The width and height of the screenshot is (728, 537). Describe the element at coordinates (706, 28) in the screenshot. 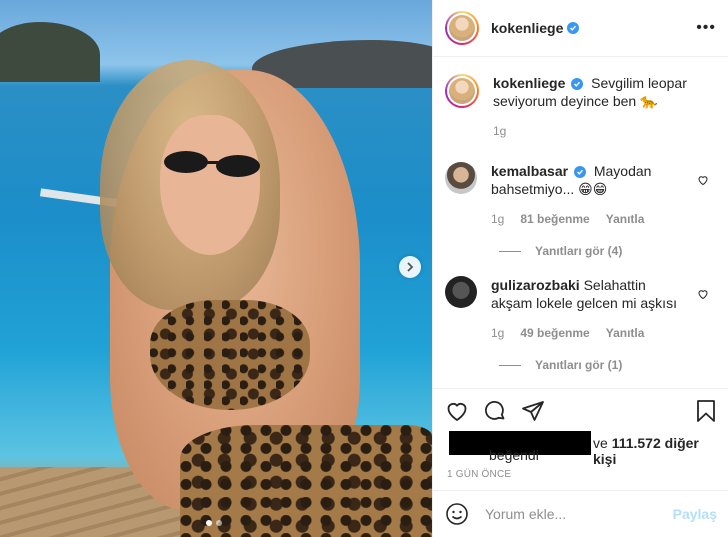

I see `more-options-icon: •••` at that location.